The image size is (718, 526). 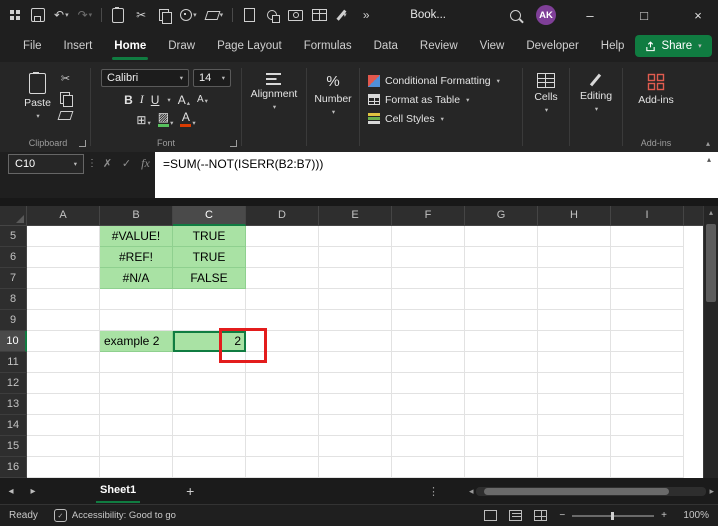 I want to click on cell-C5: TRUE, so click(x=209, y=236).